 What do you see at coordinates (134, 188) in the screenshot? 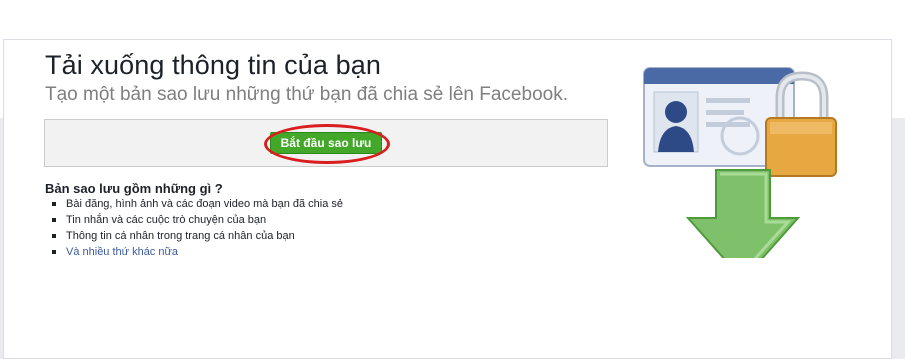
I see `includes-heading: Bản sao lưu gồm những gì ?` at bounding box center [134, 188].